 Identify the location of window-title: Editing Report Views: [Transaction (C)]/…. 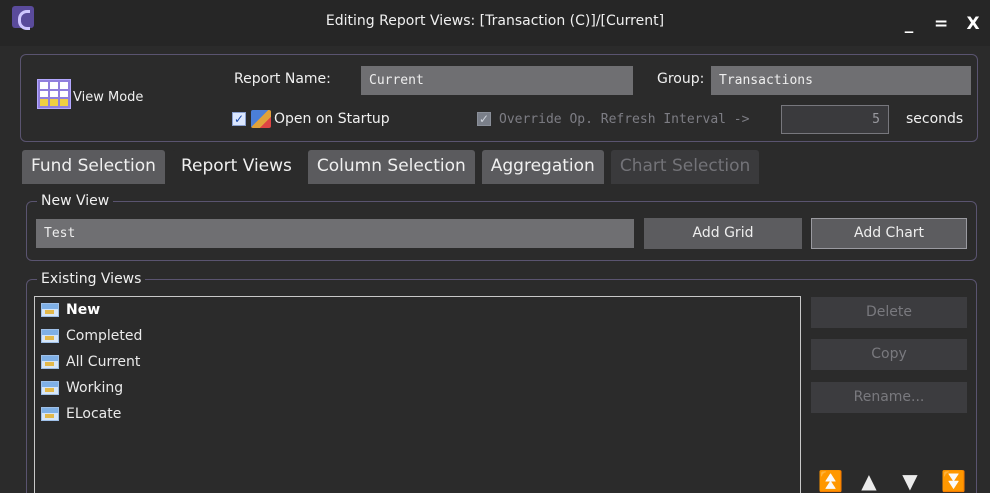
(495, 21).